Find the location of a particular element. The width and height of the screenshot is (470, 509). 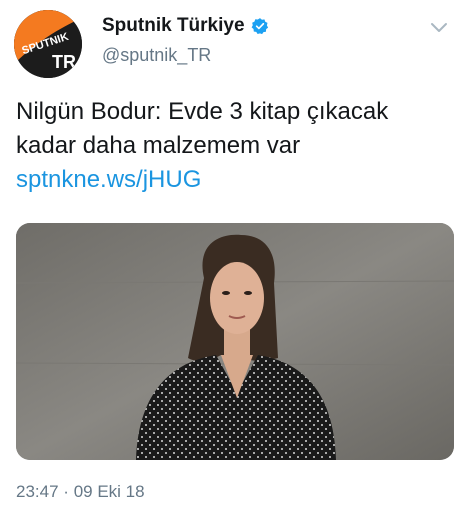

tweet-text-line-2: kadar daha malzemem var is located at coordinates (158, 145).